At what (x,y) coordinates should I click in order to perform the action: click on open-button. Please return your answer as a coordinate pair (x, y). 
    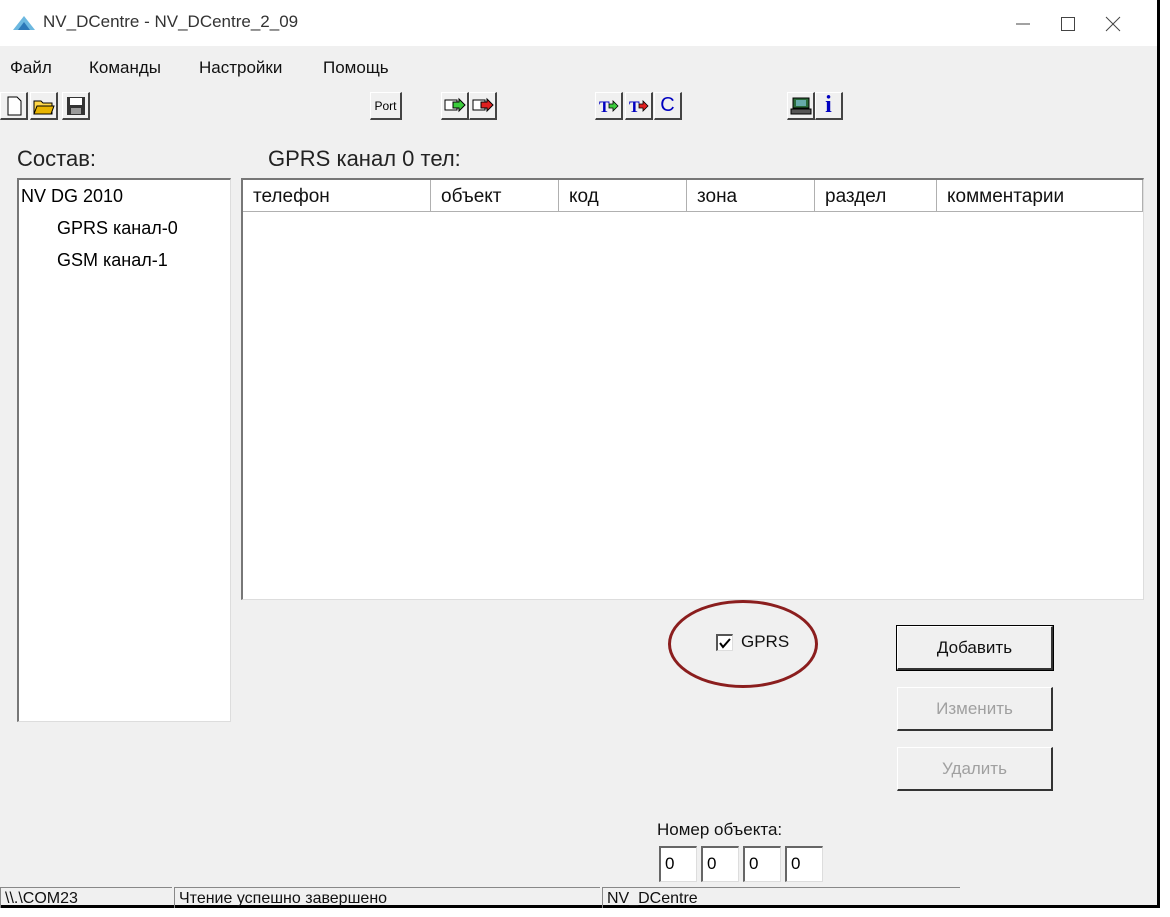
    Looking at the image, I should click on (44, 106).